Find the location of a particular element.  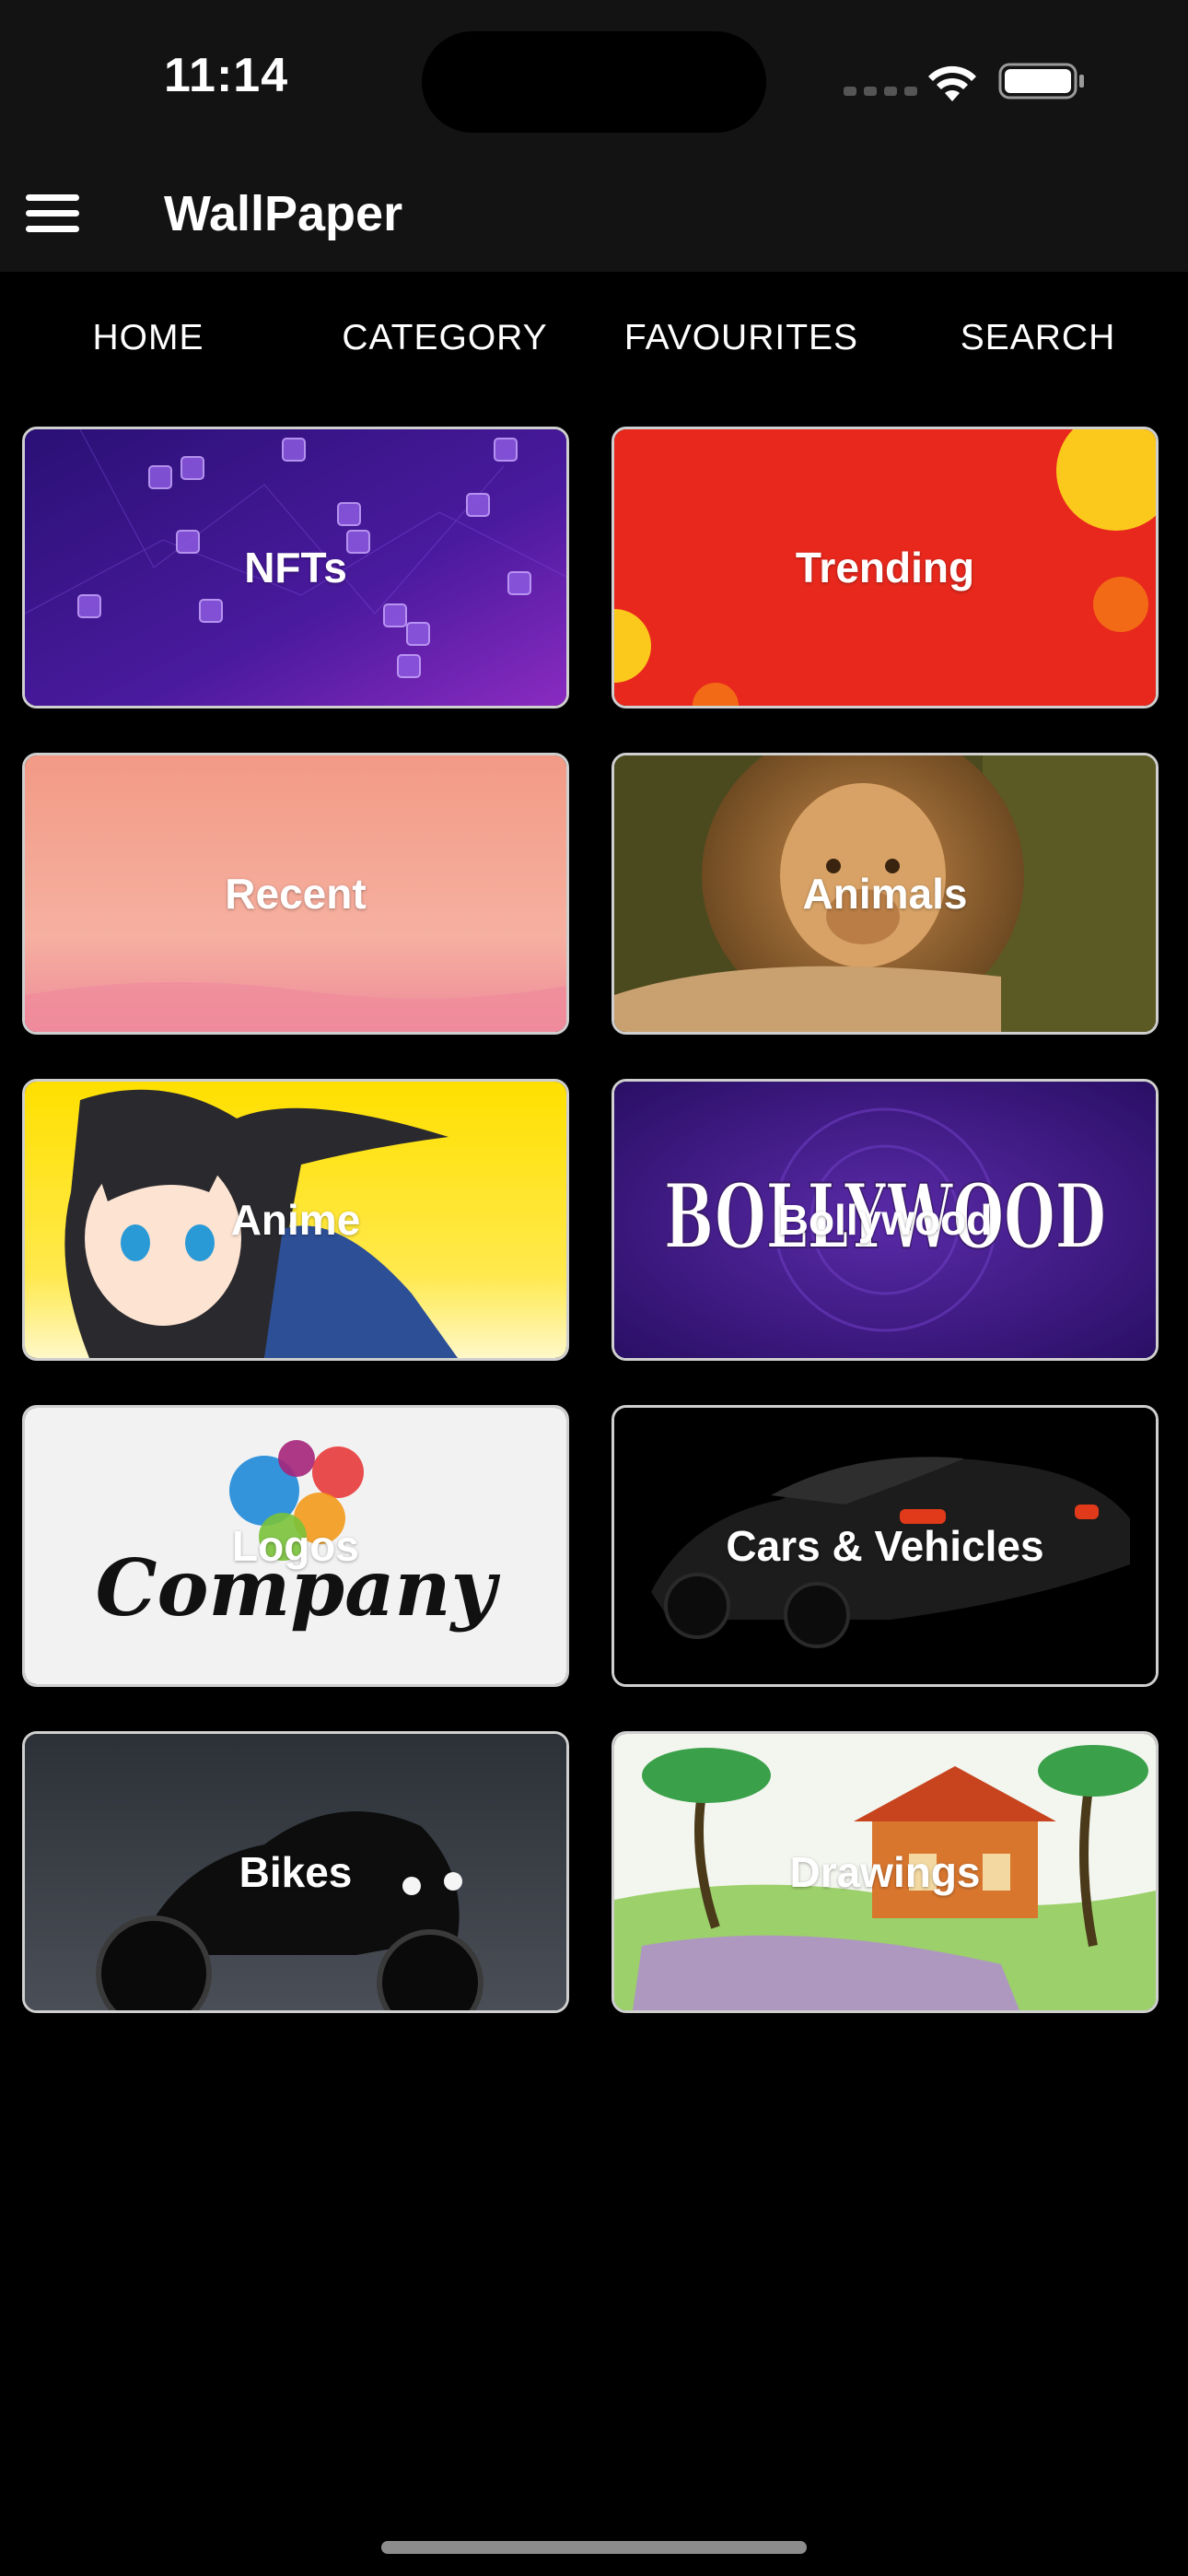

category-label: Logos is located at coordinates (295, 1546).